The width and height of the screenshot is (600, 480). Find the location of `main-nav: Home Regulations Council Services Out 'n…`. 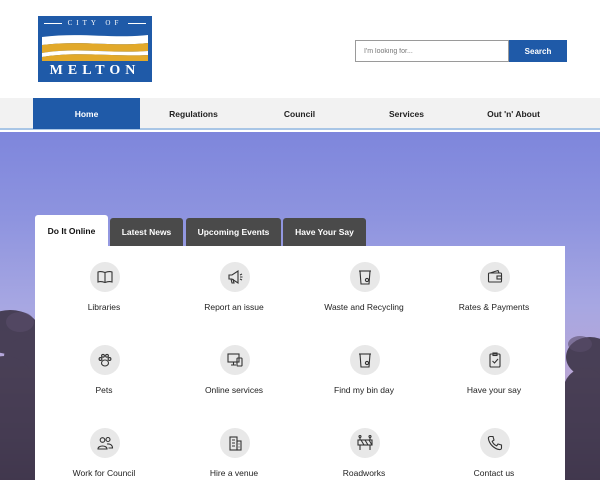

main-nav: Home Regulations Council Services Out 'n… is located at coordinates (300, 114).